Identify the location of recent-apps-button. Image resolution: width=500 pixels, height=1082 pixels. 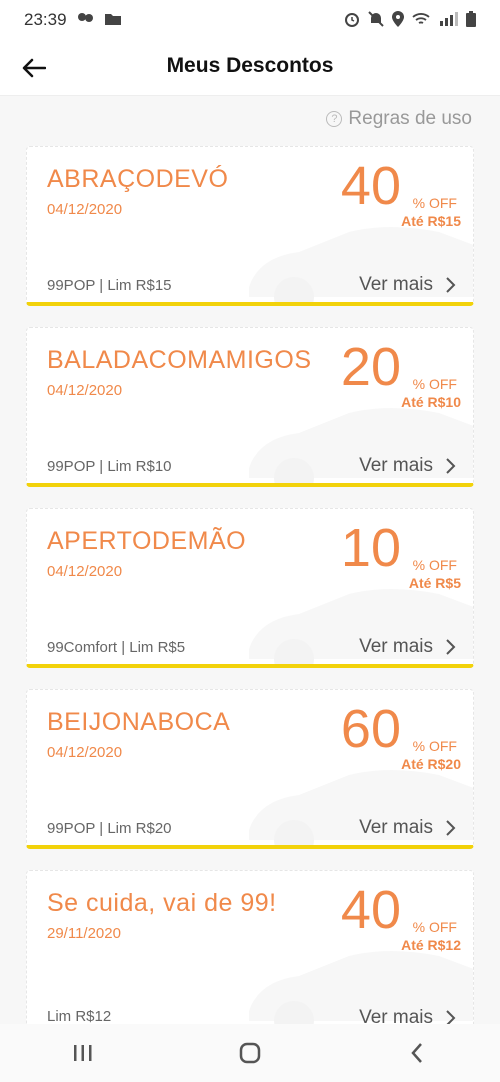
(83, 1053).